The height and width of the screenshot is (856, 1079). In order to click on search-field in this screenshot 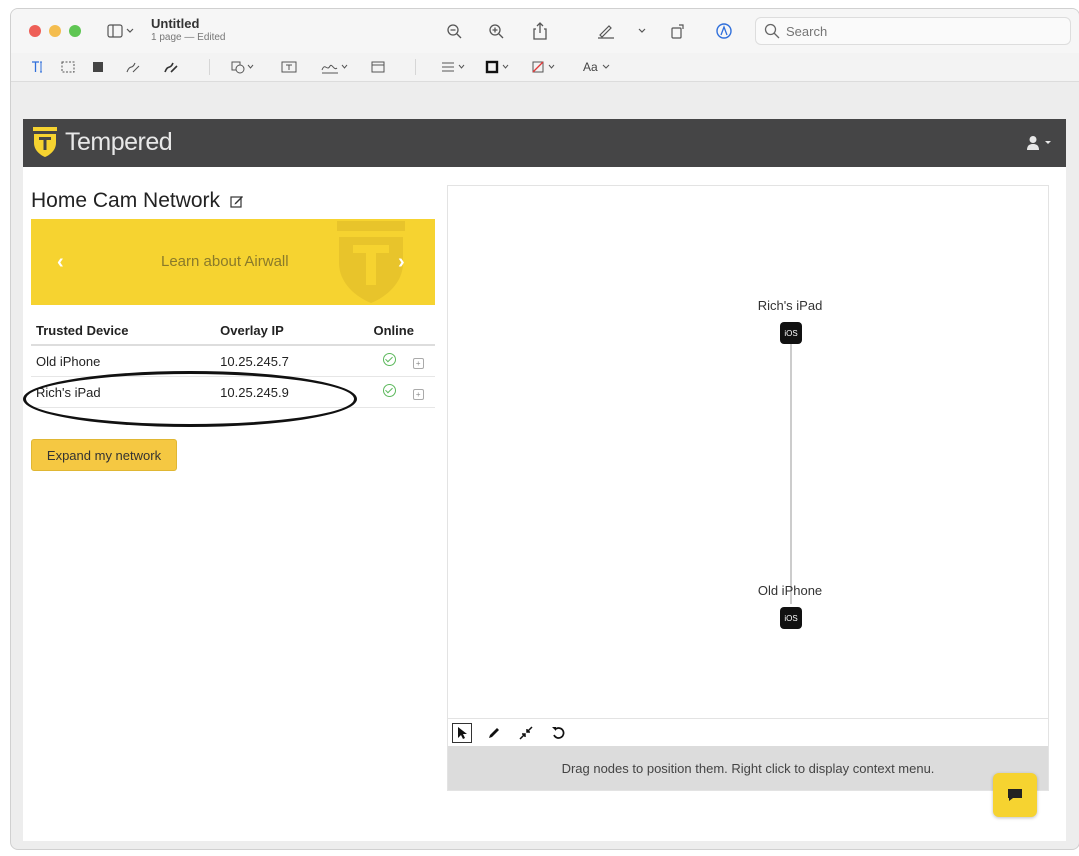, I will do `click(913, 31)`.